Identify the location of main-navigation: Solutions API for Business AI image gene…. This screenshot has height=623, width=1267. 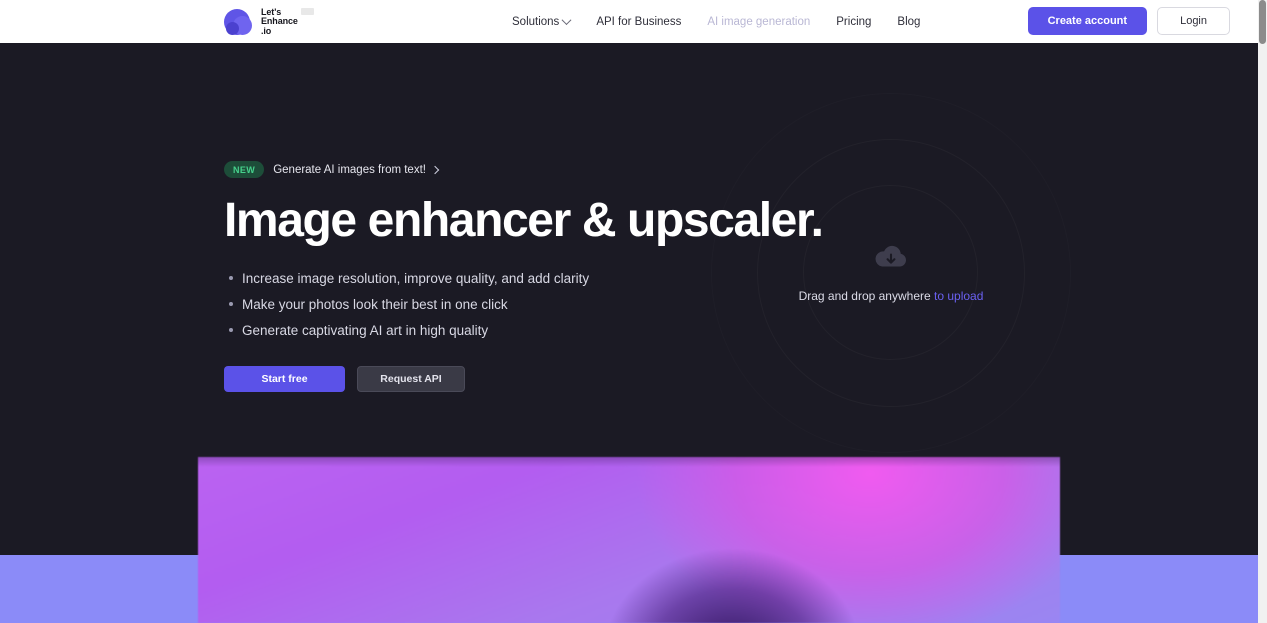
(716, 21).